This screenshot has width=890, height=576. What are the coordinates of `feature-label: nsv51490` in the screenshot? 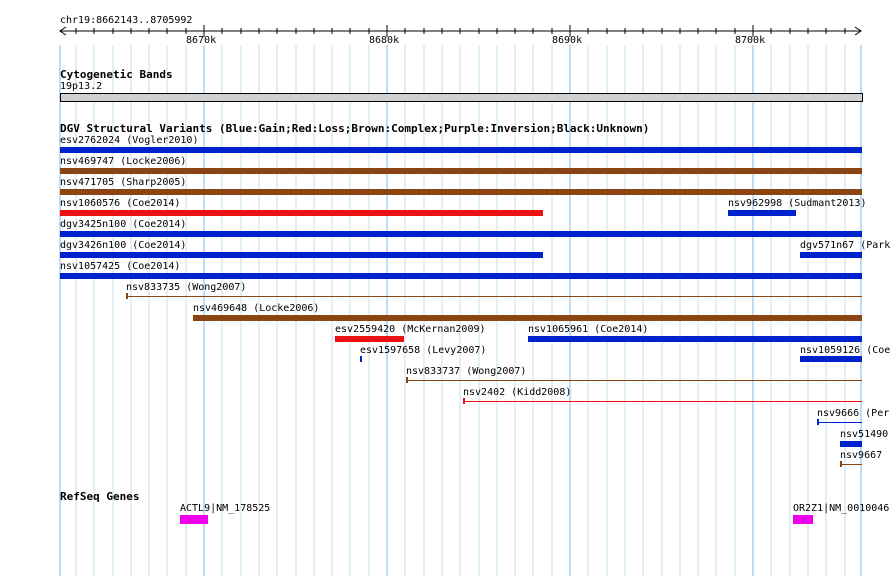 It's located at (864, 434).